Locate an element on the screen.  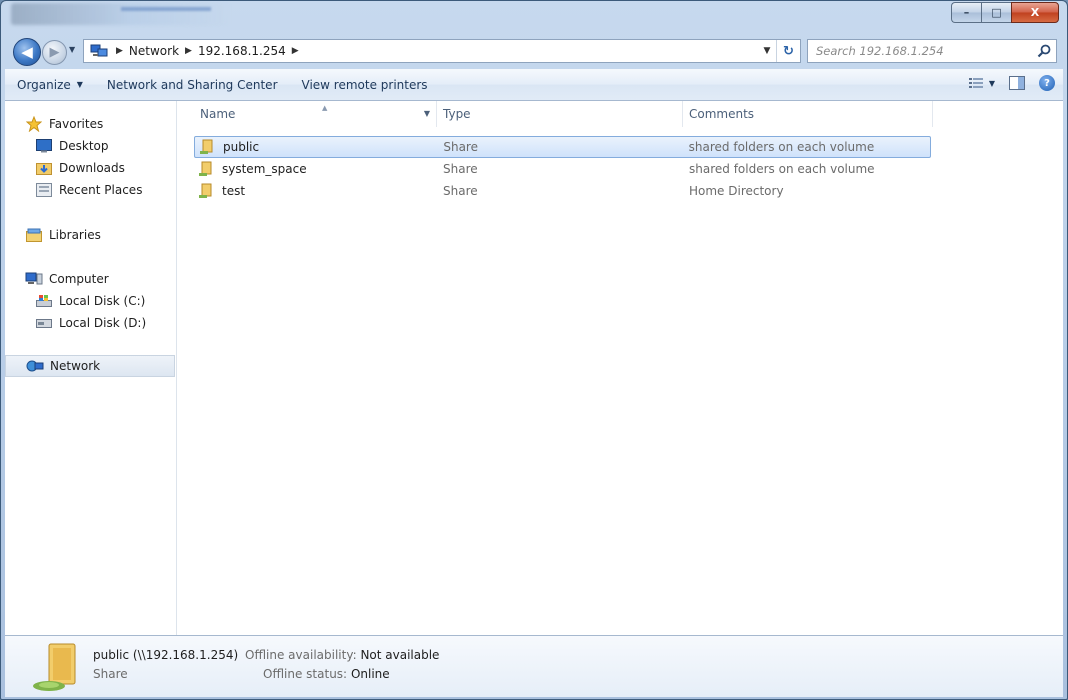
star-icon is located at coordinates (34, 124).